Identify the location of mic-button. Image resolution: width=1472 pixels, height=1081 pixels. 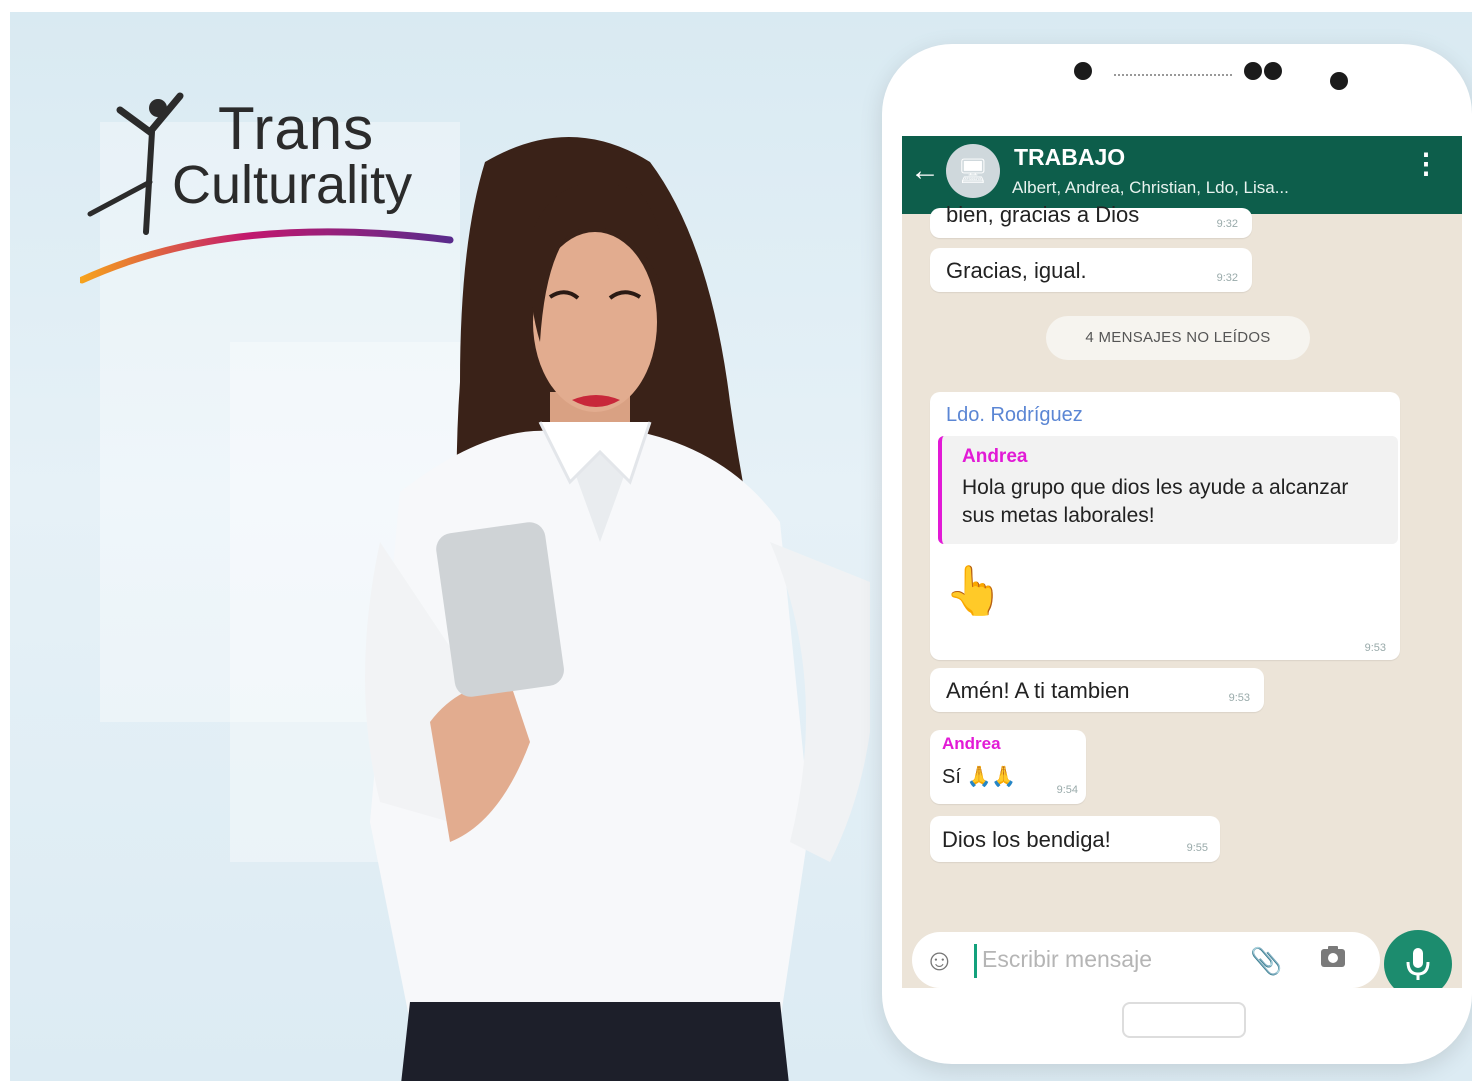
(1418, 959).